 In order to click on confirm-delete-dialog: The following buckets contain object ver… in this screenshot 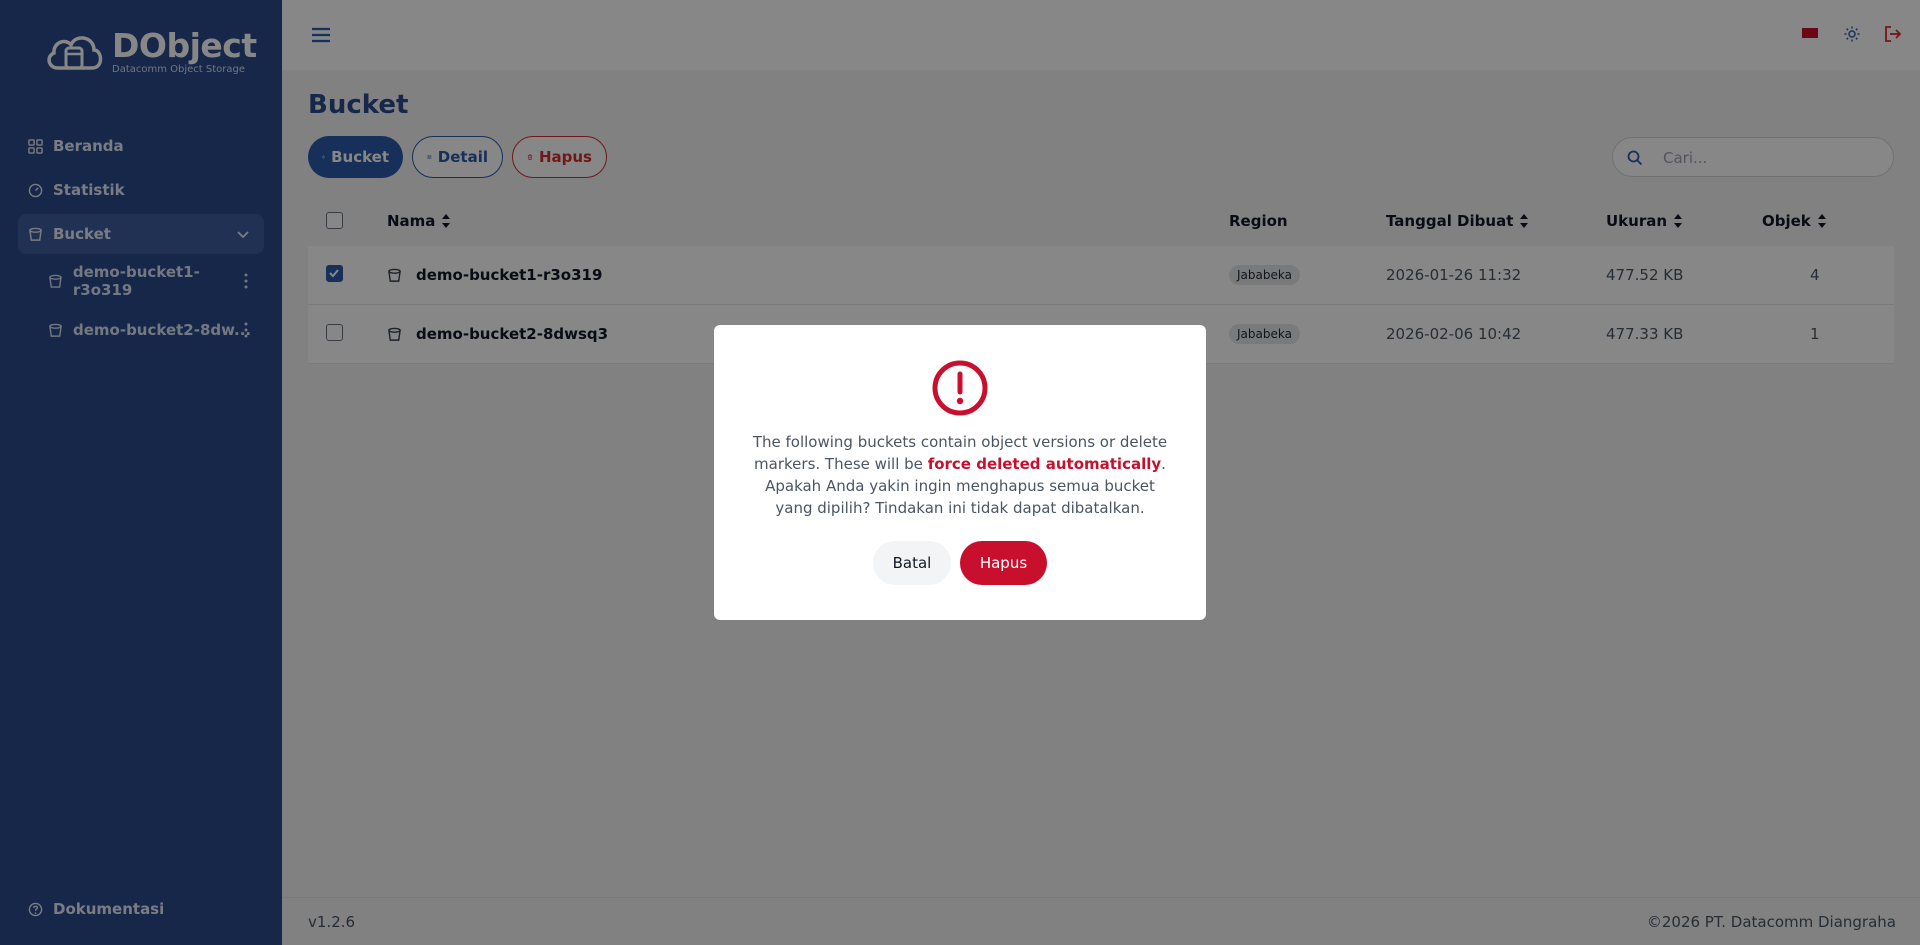, I will do `click(960, 472)`.